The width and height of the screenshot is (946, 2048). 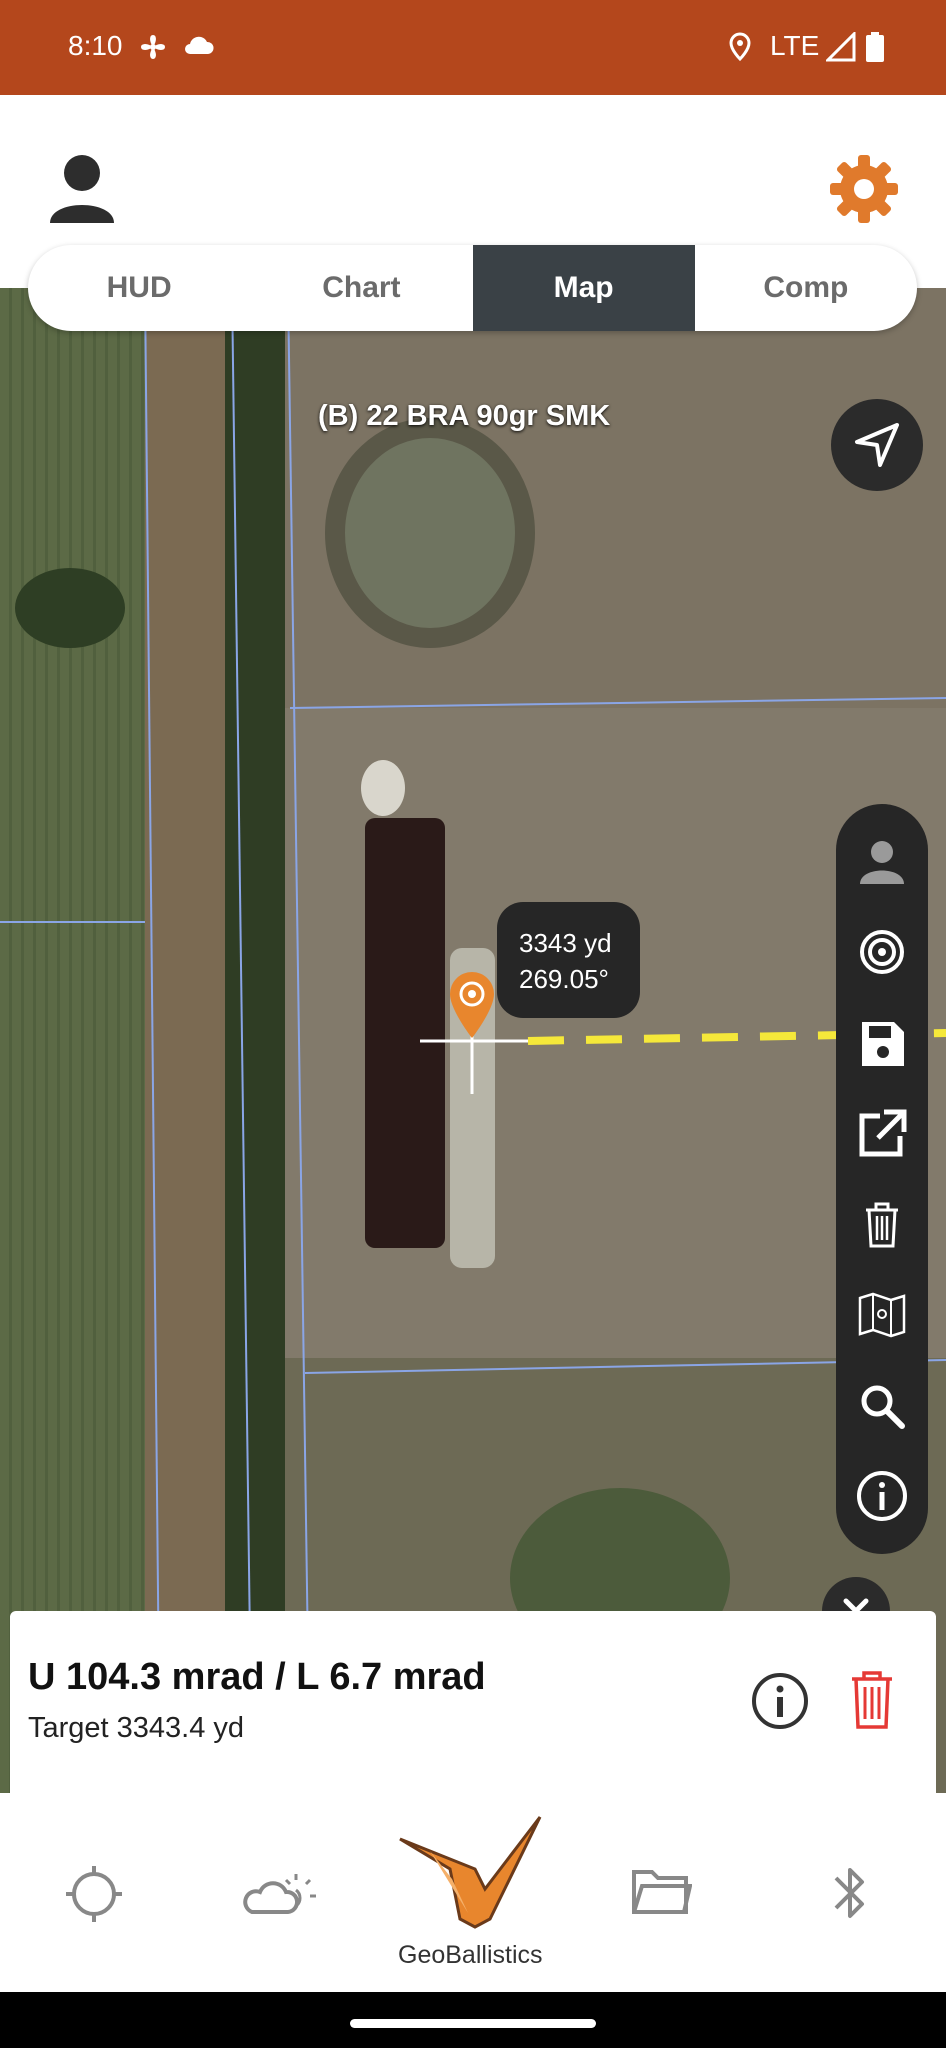 I want to click on info-icon, so click(x=882, y=1496).